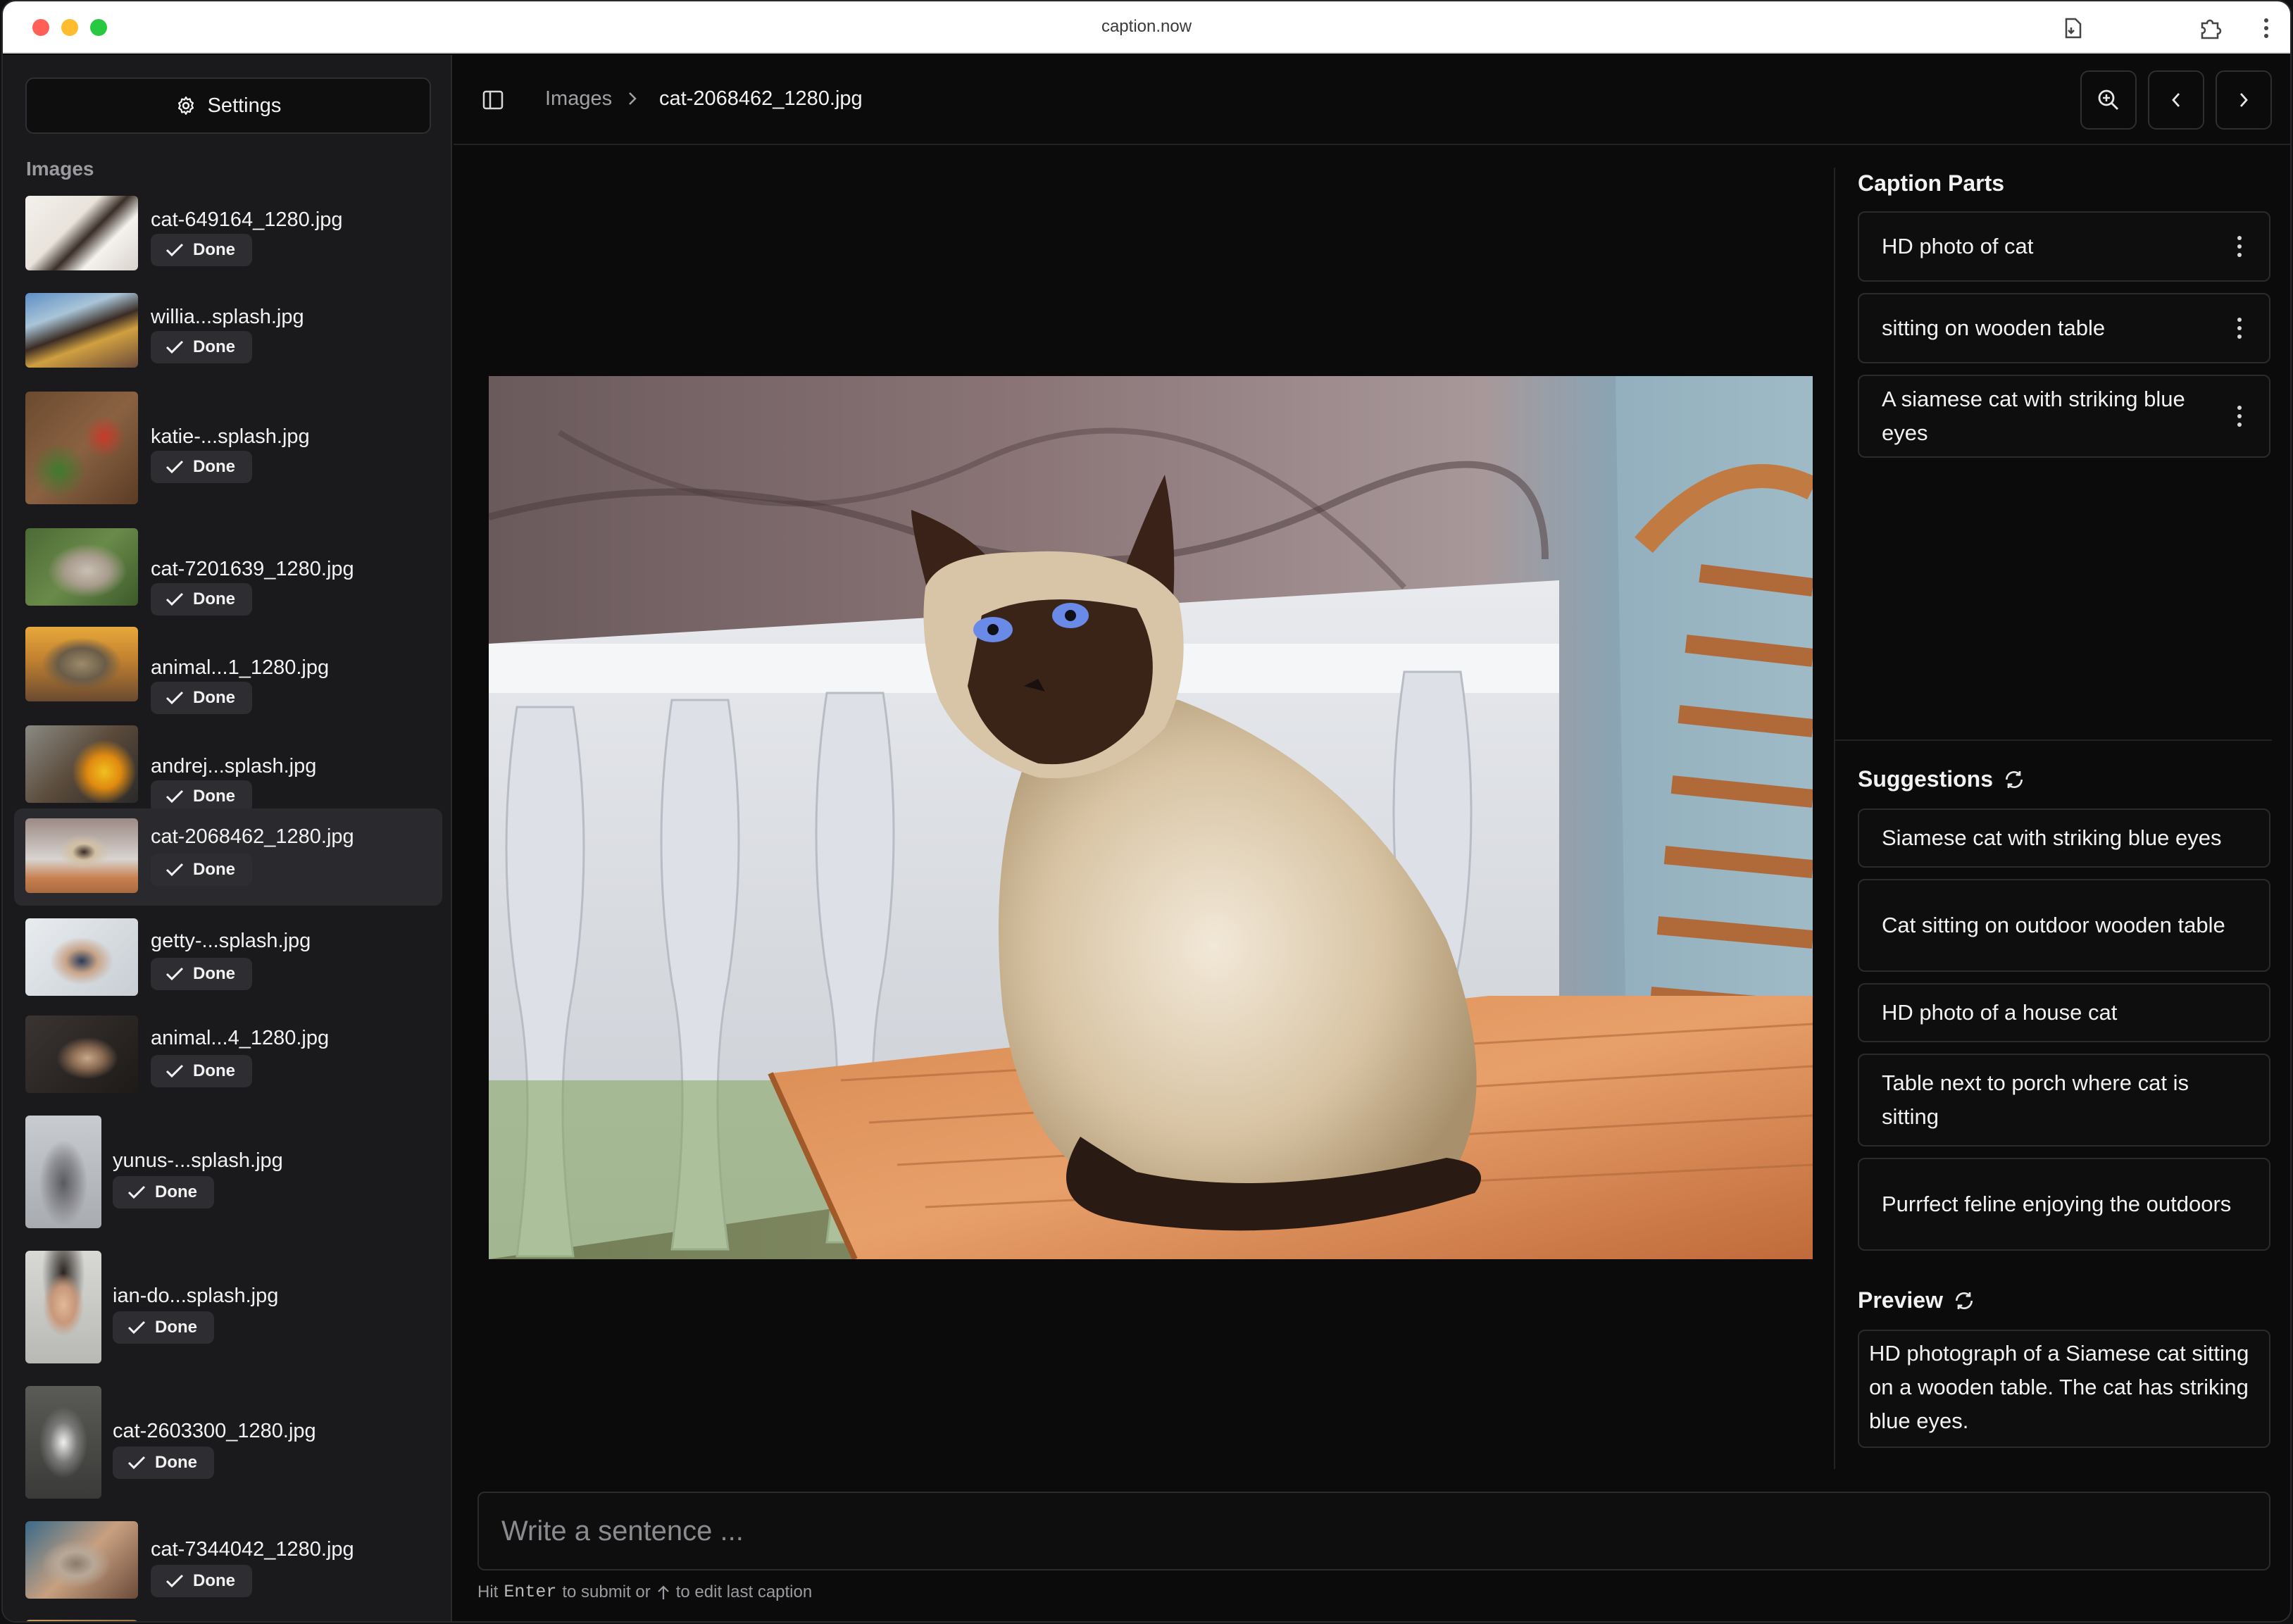 This screenshot has width=2293, height=1624. What do you see at coordinates (230, 437) in the screenshot?
I see `image-filename: katie-...splash.jpg` at bounding box center [230, 437].